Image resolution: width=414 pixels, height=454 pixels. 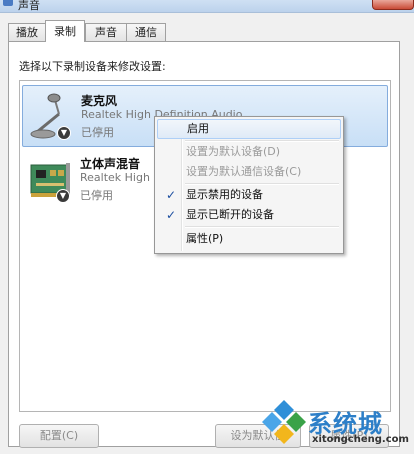 I want to click on menu-item-label: 设置为默认设备(D), so click(x=233, y=151).